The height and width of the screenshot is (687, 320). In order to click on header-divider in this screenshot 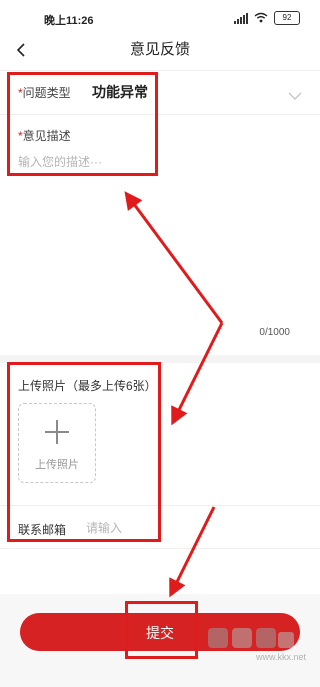, I will do `click(160, 70)`.